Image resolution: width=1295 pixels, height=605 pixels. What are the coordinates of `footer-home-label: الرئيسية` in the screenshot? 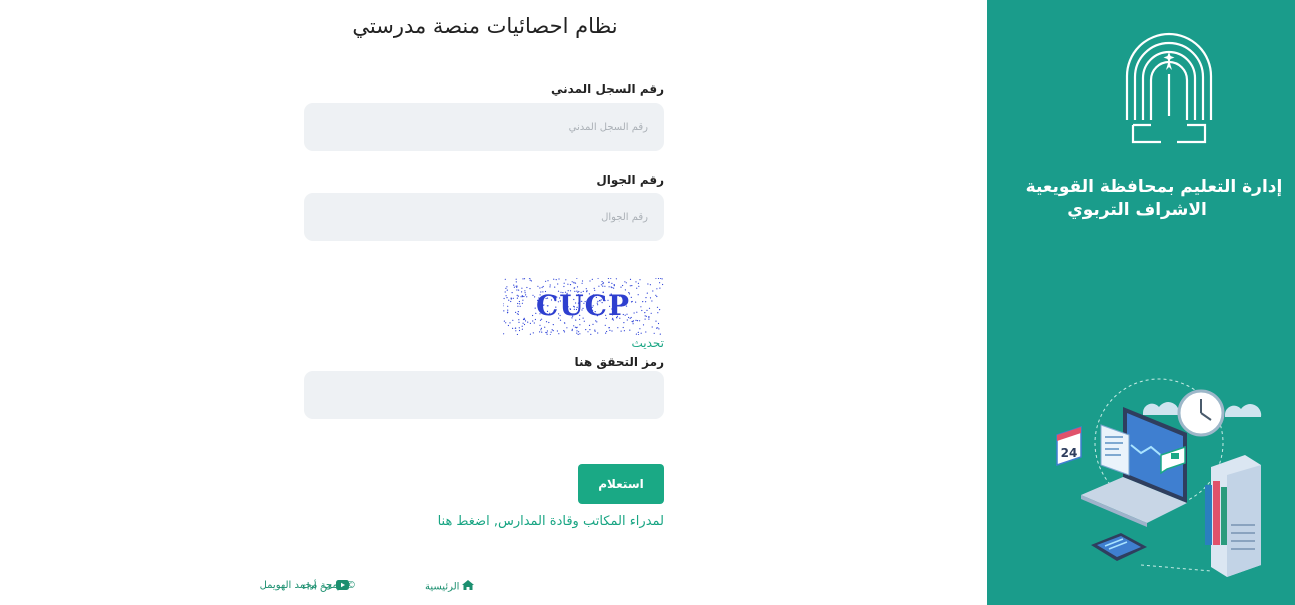 It's located at (442, 587).